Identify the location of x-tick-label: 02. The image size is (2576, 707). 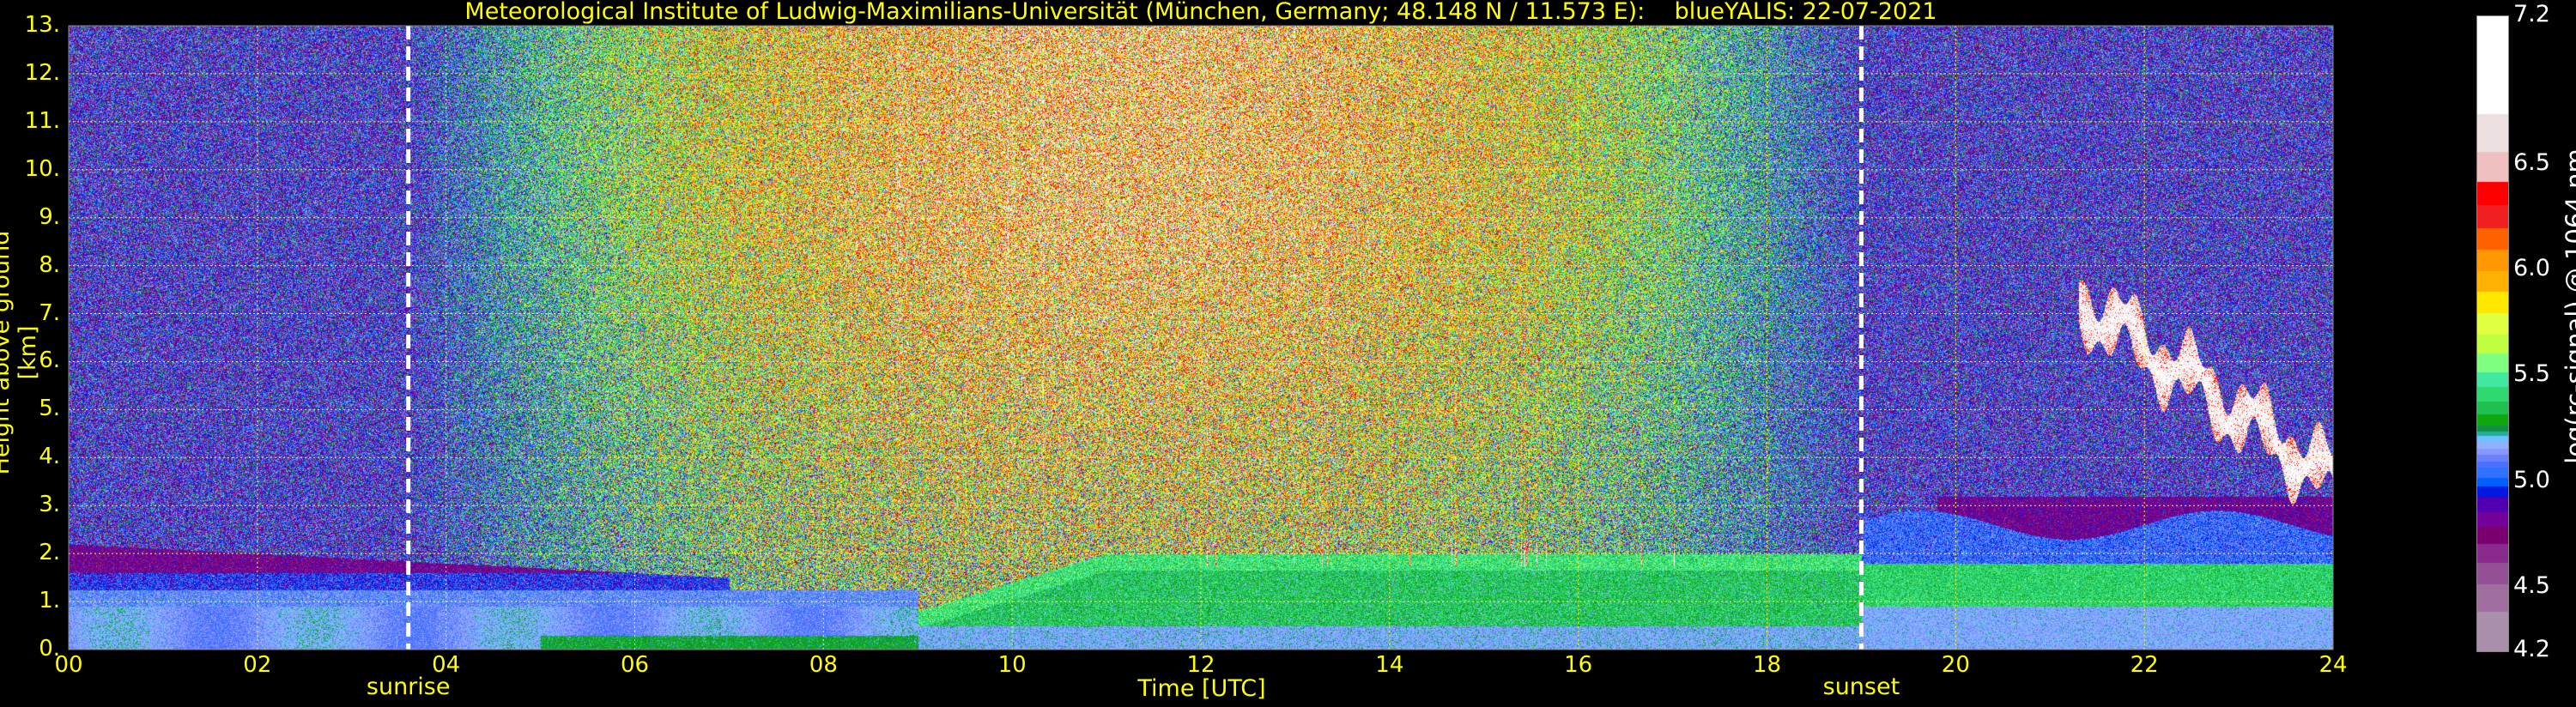
(257, 665).